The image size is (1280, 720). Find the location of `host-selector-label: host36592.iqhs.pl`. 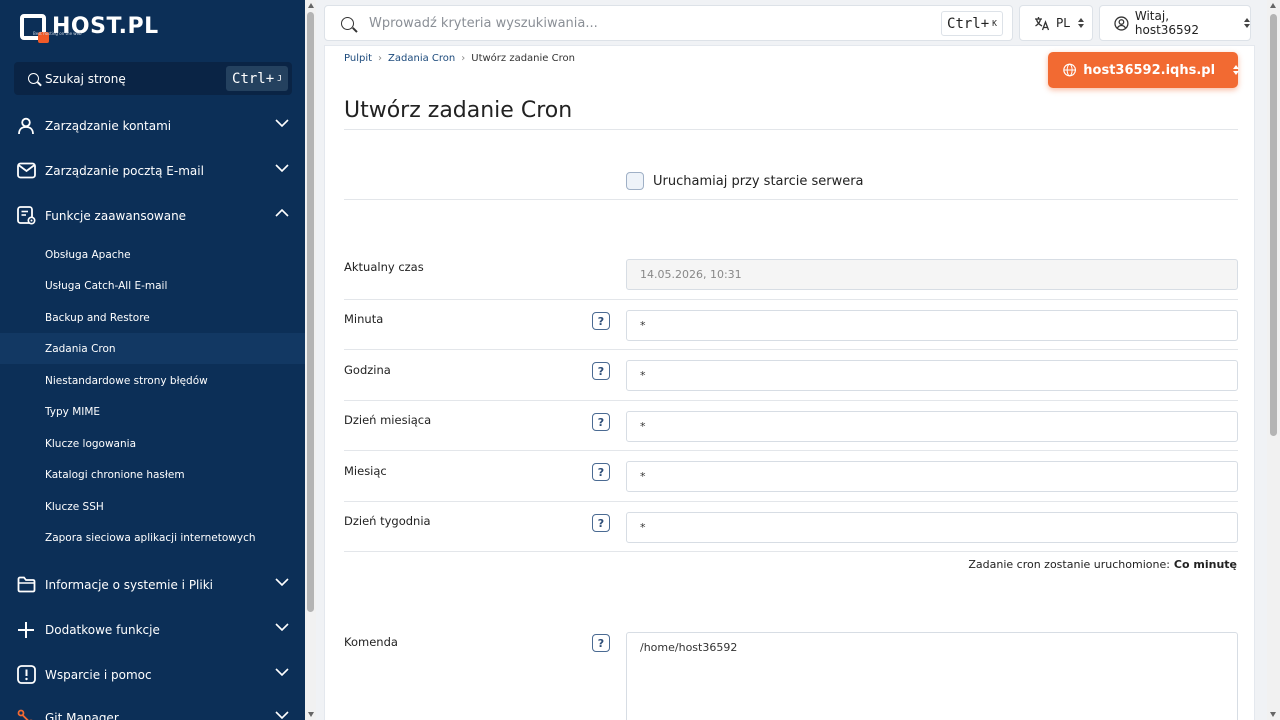

host-selector-label: host36592.iqhs.pl is located at coordinates (1149, 70).